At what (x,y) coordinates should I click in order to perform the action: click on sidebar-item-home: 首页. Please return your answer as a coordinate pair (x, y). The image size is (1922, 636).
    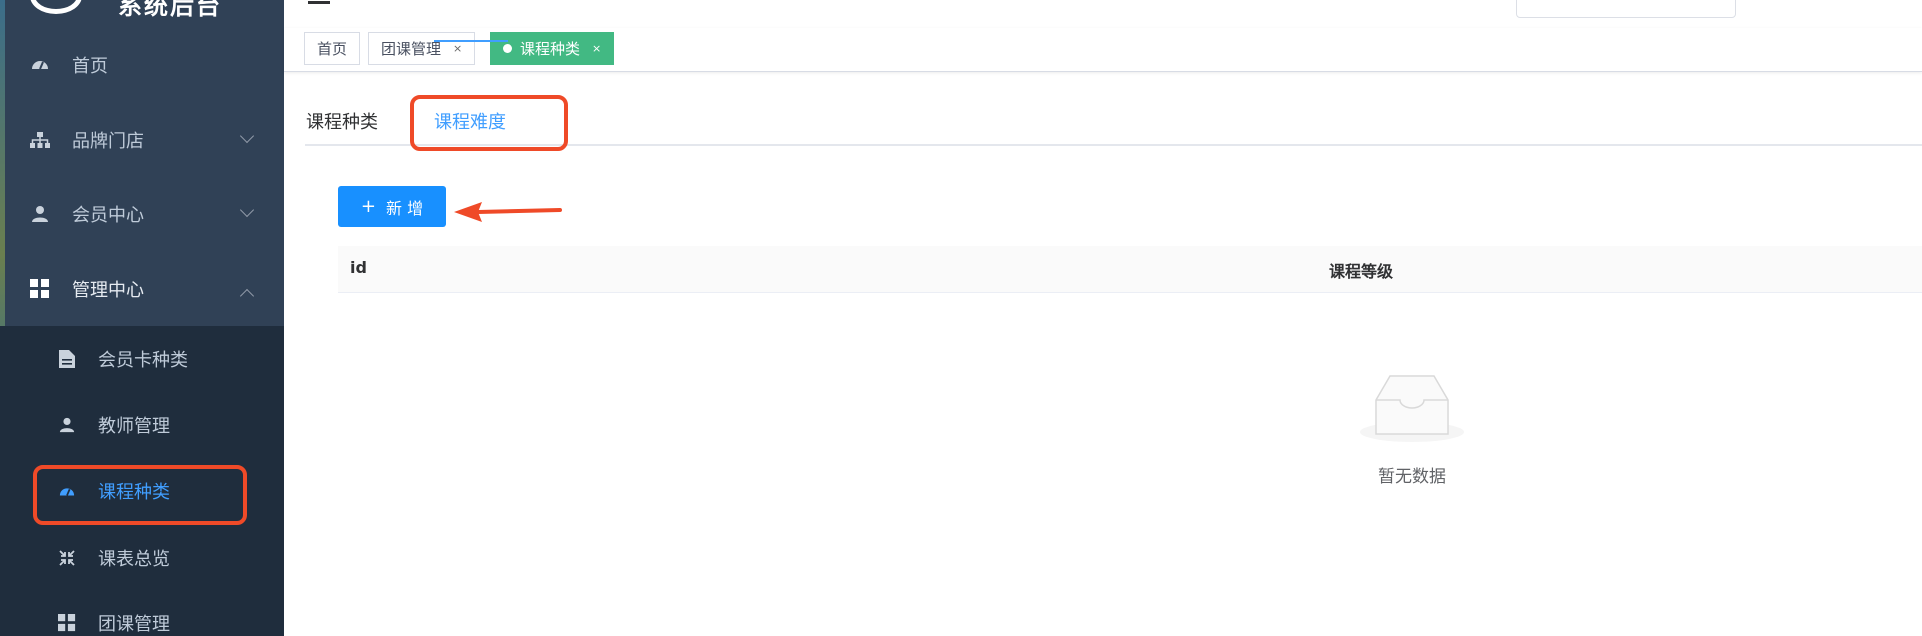
    Looking at the image, I should click on (142, 65).